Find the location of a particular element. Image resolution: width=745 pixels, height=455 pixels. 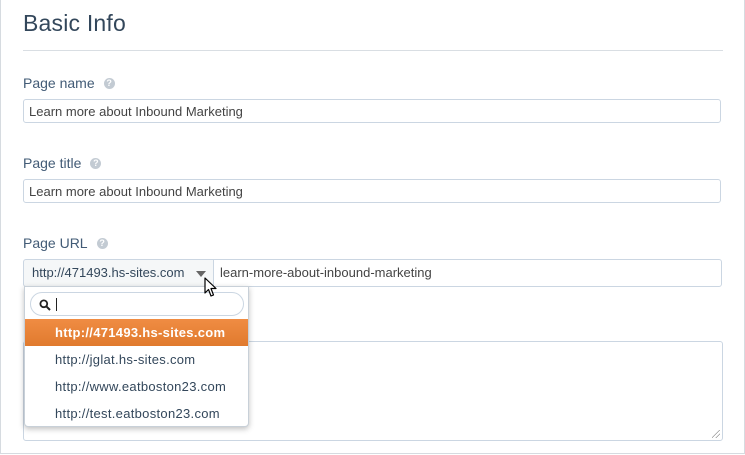

domain-select: http://471493.hs-sites.com is located at coordinates (118, 273).